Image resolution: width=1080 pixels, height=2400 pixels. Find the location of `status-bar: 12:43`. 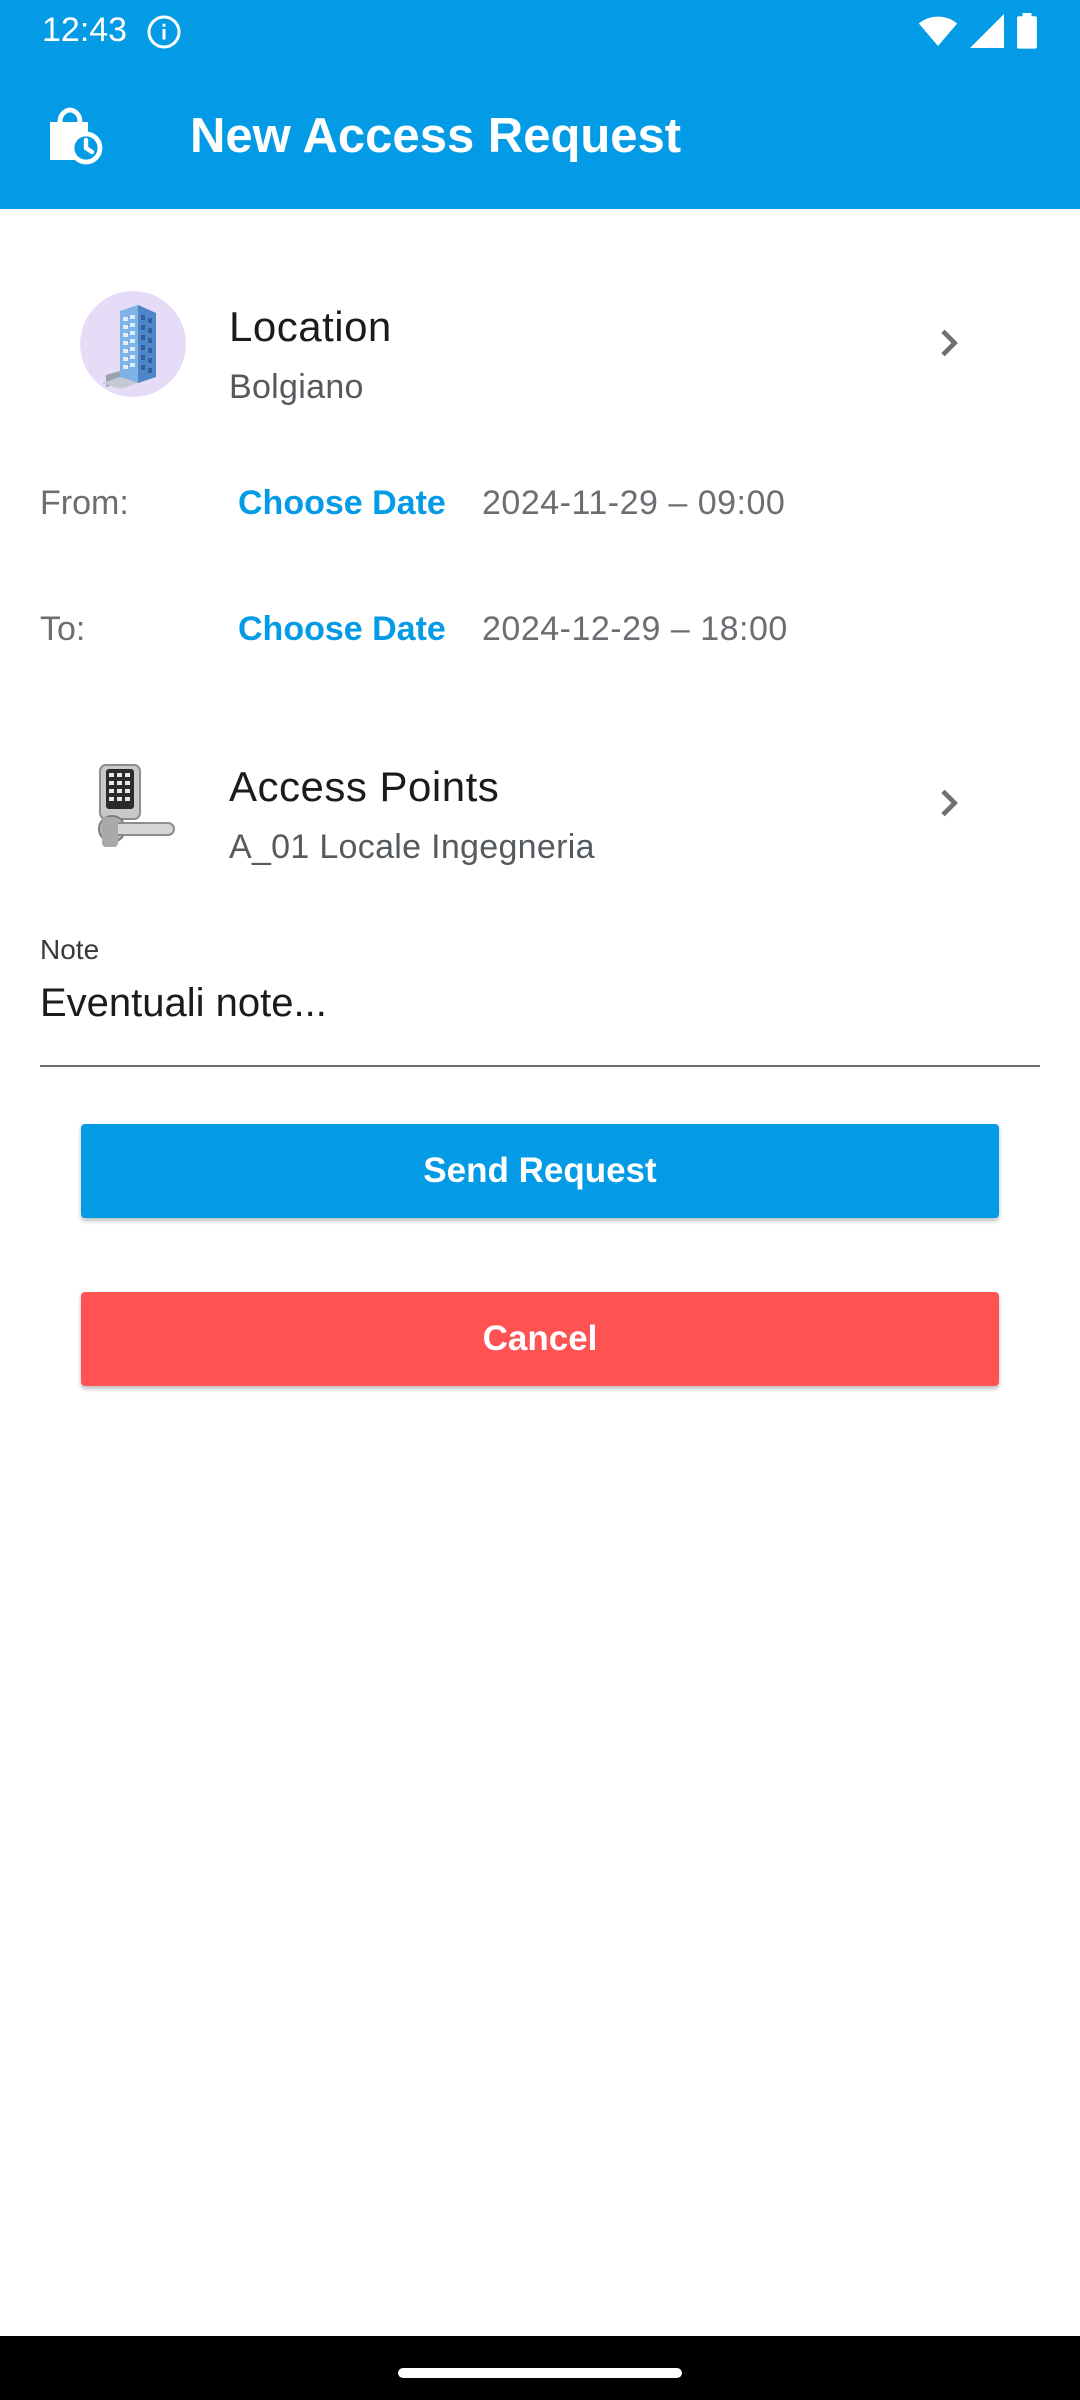

status-bar: 12:43 is located at coordinates (540, 31).